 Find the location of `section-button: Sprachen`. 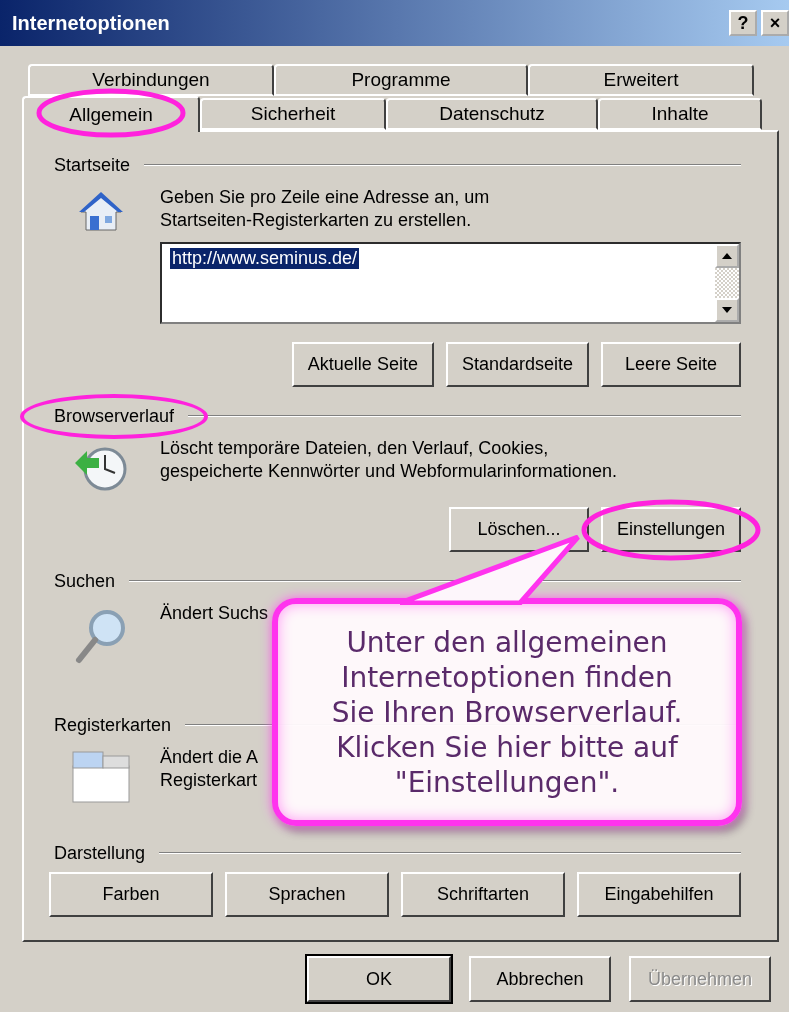

section-button: Sprachen is located at coordinates (307, 894).